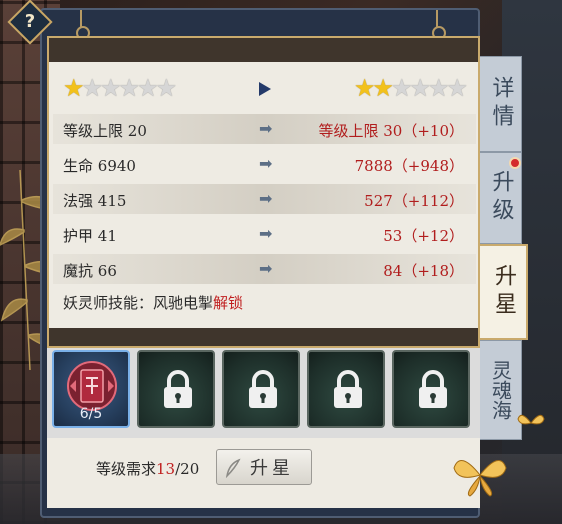 The image size is (562, 524). I want to click on seal-emblem-icon, so click(92, 386).